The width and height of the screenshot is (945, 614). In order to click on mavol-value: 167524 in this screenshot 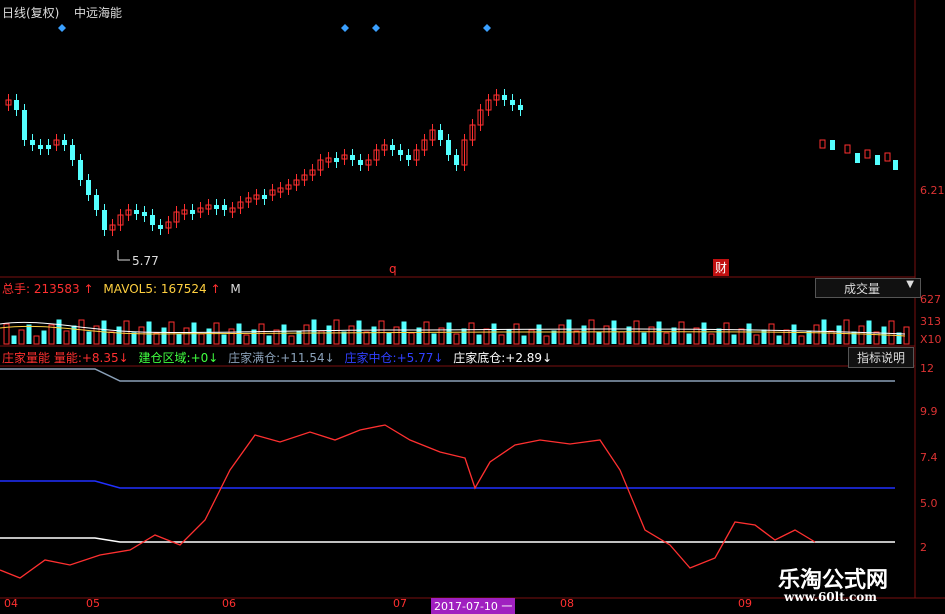, I will do `click(183, 289)`.